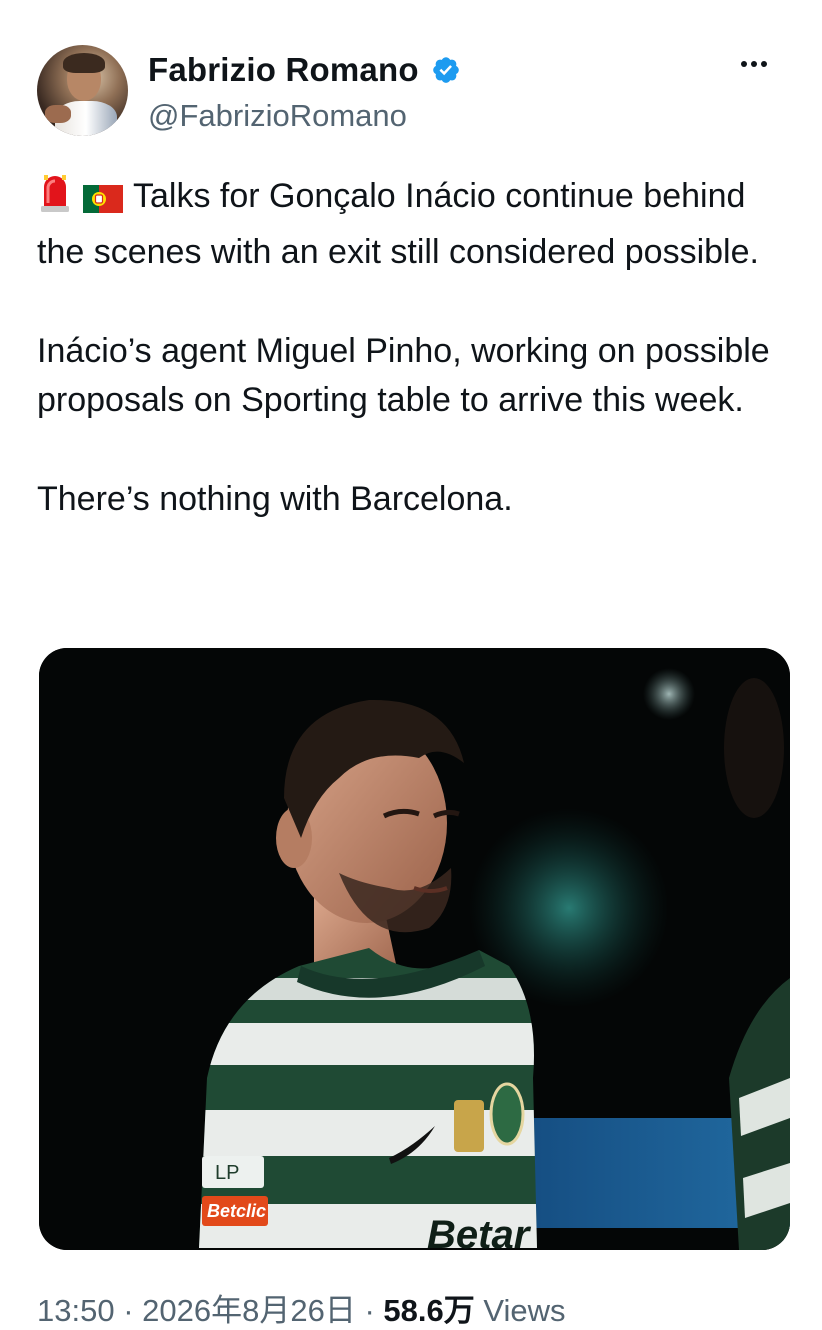 The height and width of the screenshot is (1330, 822). I want to click on tweet-date: 2026年8月26日, so click(249, 1310).